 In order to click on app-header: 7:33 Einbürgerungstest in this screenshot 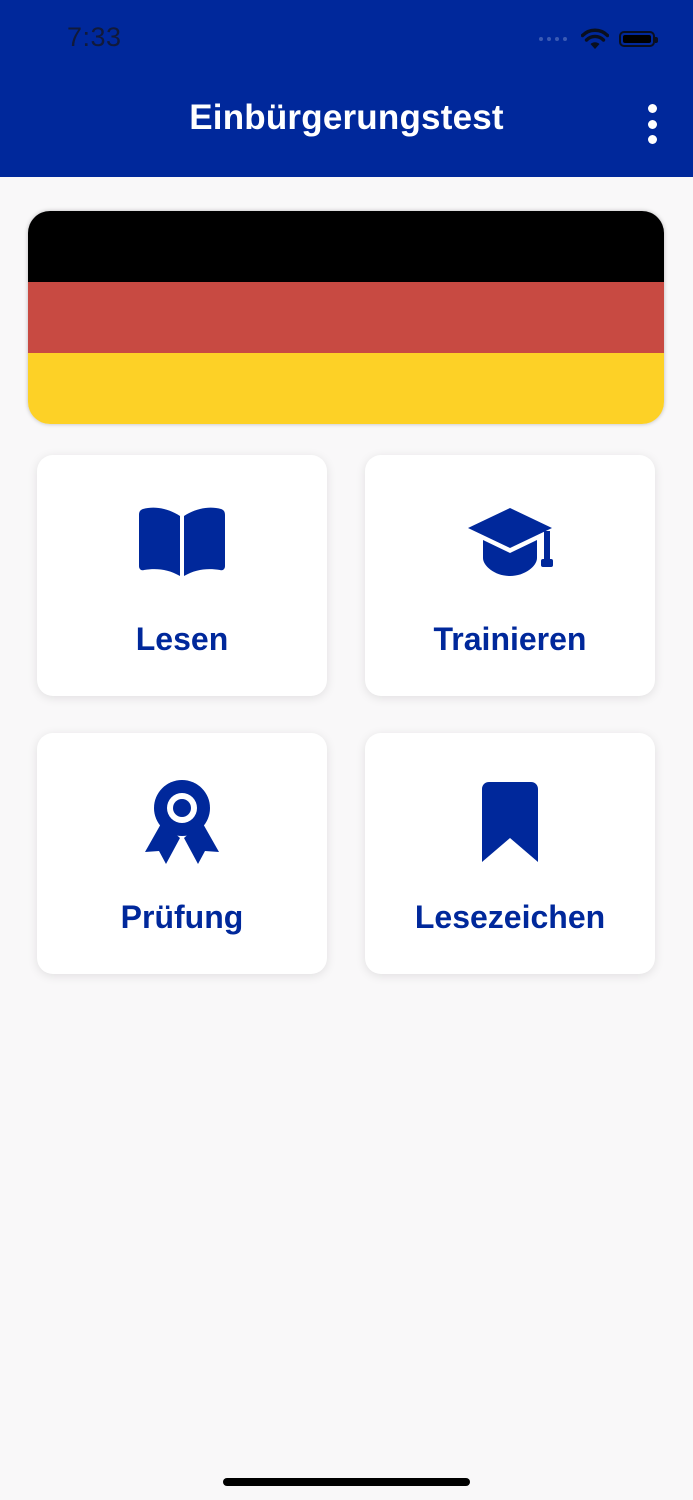, I will do `click(346, 88)`.